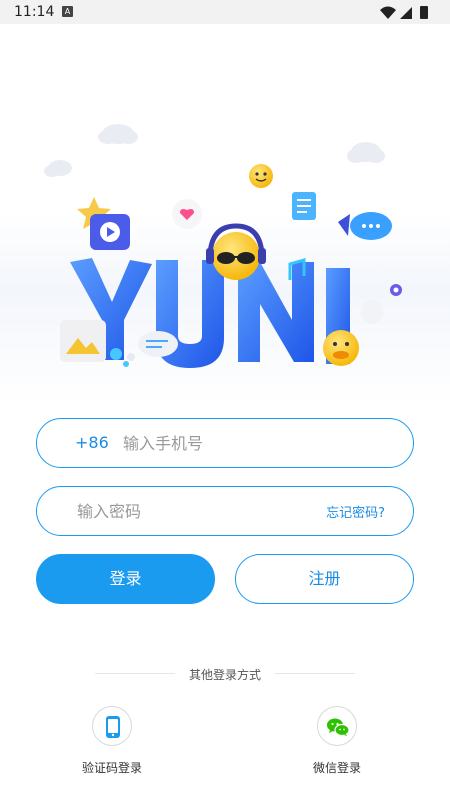 Image resolution: width=450 pixels, height=800 pixels. I want to click on notification-icon: A, so click(67, 11).